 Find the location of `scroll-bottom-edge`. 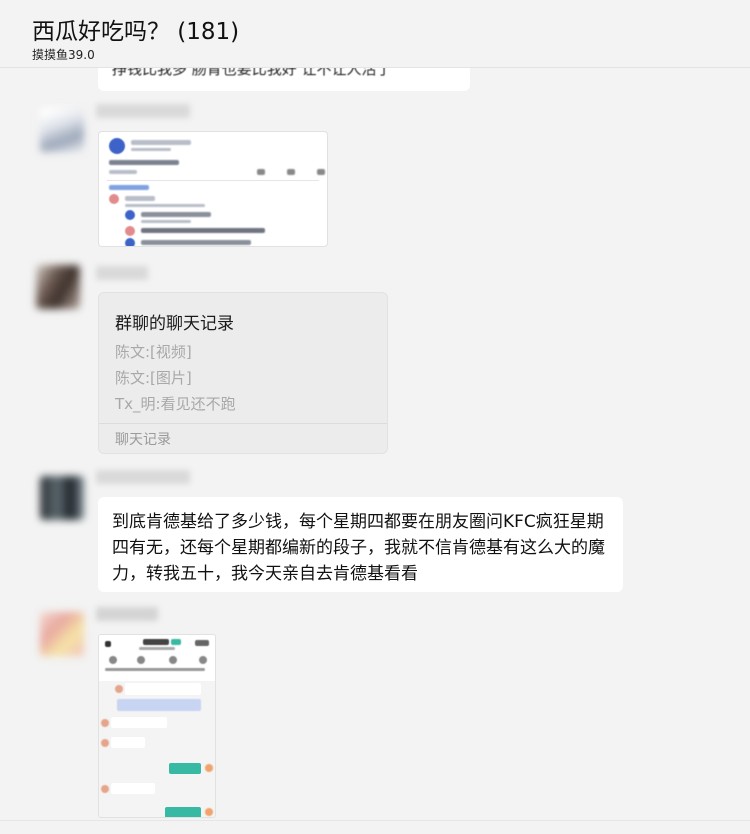

scroll-bottom-edge is located at coordinates (375, 827).